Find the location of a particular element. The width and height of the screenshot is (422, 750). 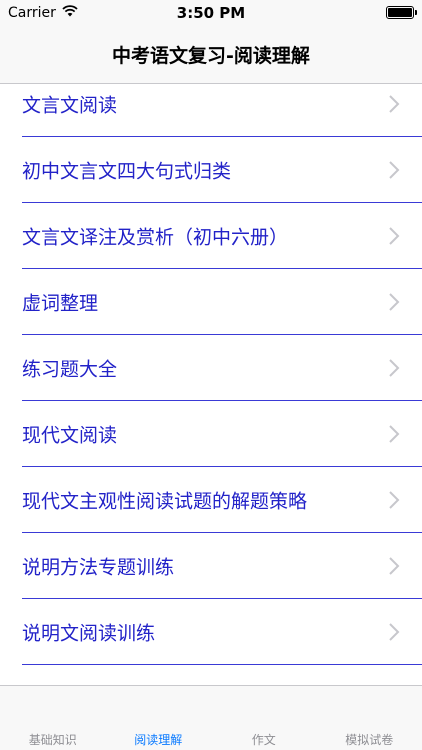

list-item: 说明文阅读训练 is located at coordinates (211, 632).